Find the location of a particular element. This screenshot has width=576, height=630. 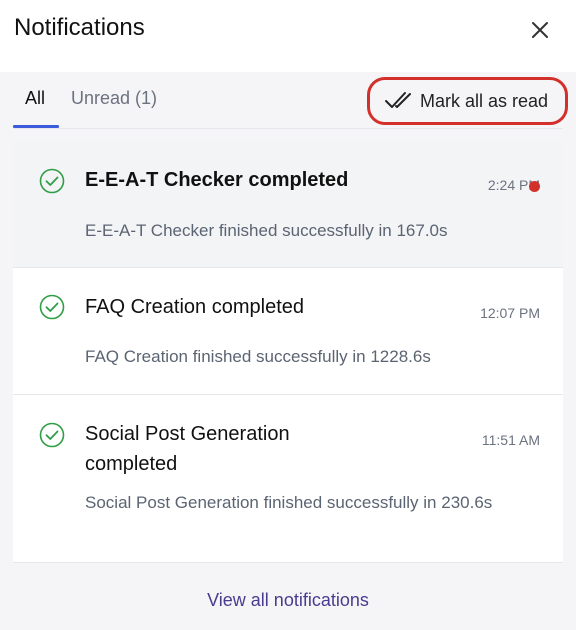

notification-time: 11:51 AM is located at coordinates (510, 440).